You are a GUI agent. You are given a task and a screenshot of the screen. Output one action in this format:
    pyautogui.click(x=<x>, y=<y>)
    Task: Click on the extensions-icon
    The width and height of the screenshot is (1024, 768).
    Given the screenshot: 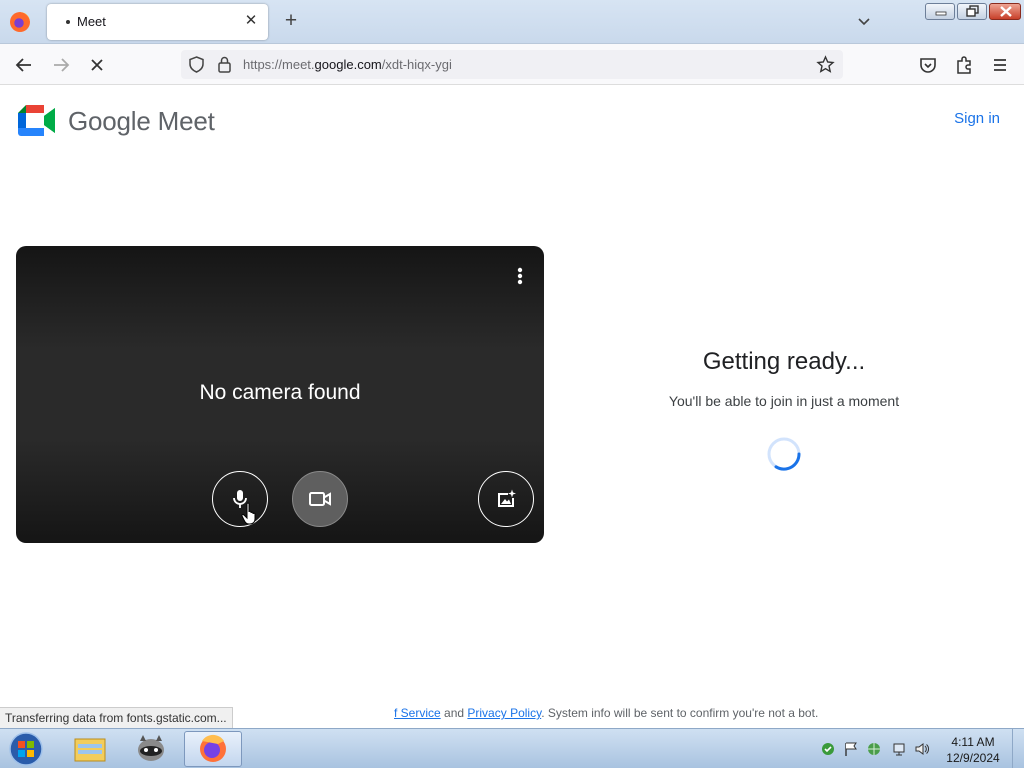 What is the action you would take?
    pyautogui.click(x=964, y=65)
    